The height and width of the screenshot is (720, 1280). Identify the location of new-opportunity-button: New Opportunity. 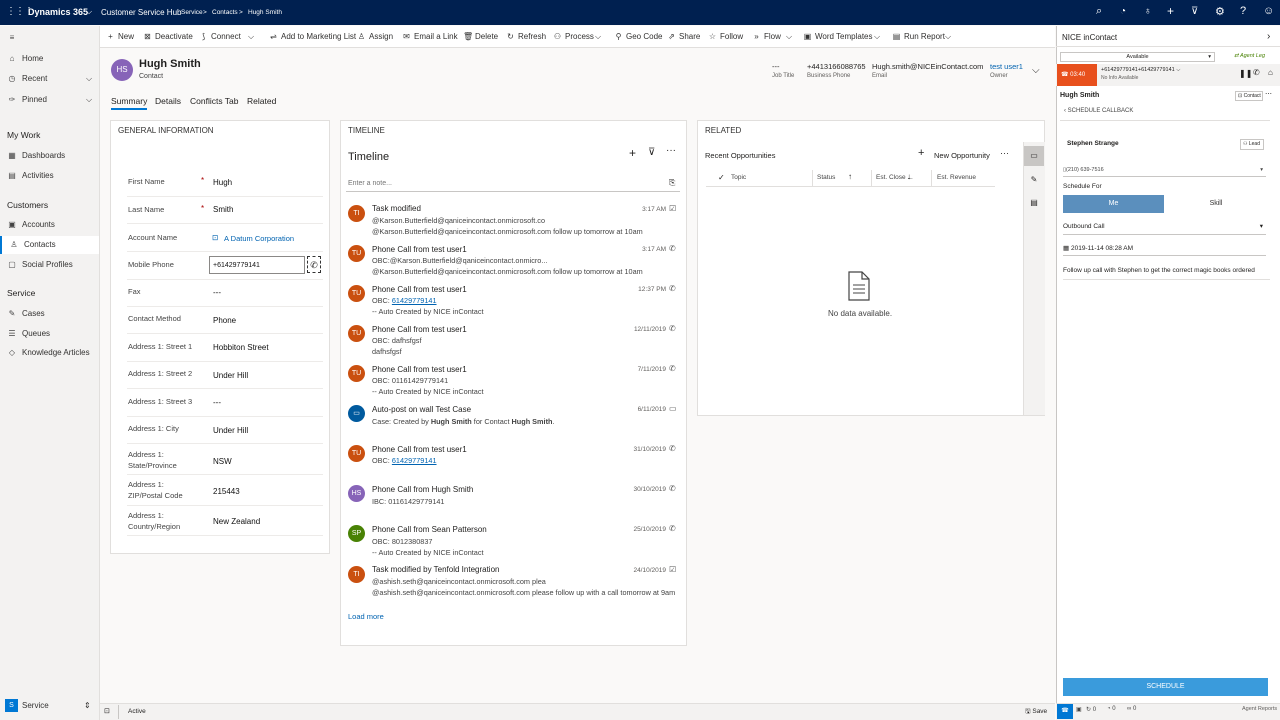
(962, 155).